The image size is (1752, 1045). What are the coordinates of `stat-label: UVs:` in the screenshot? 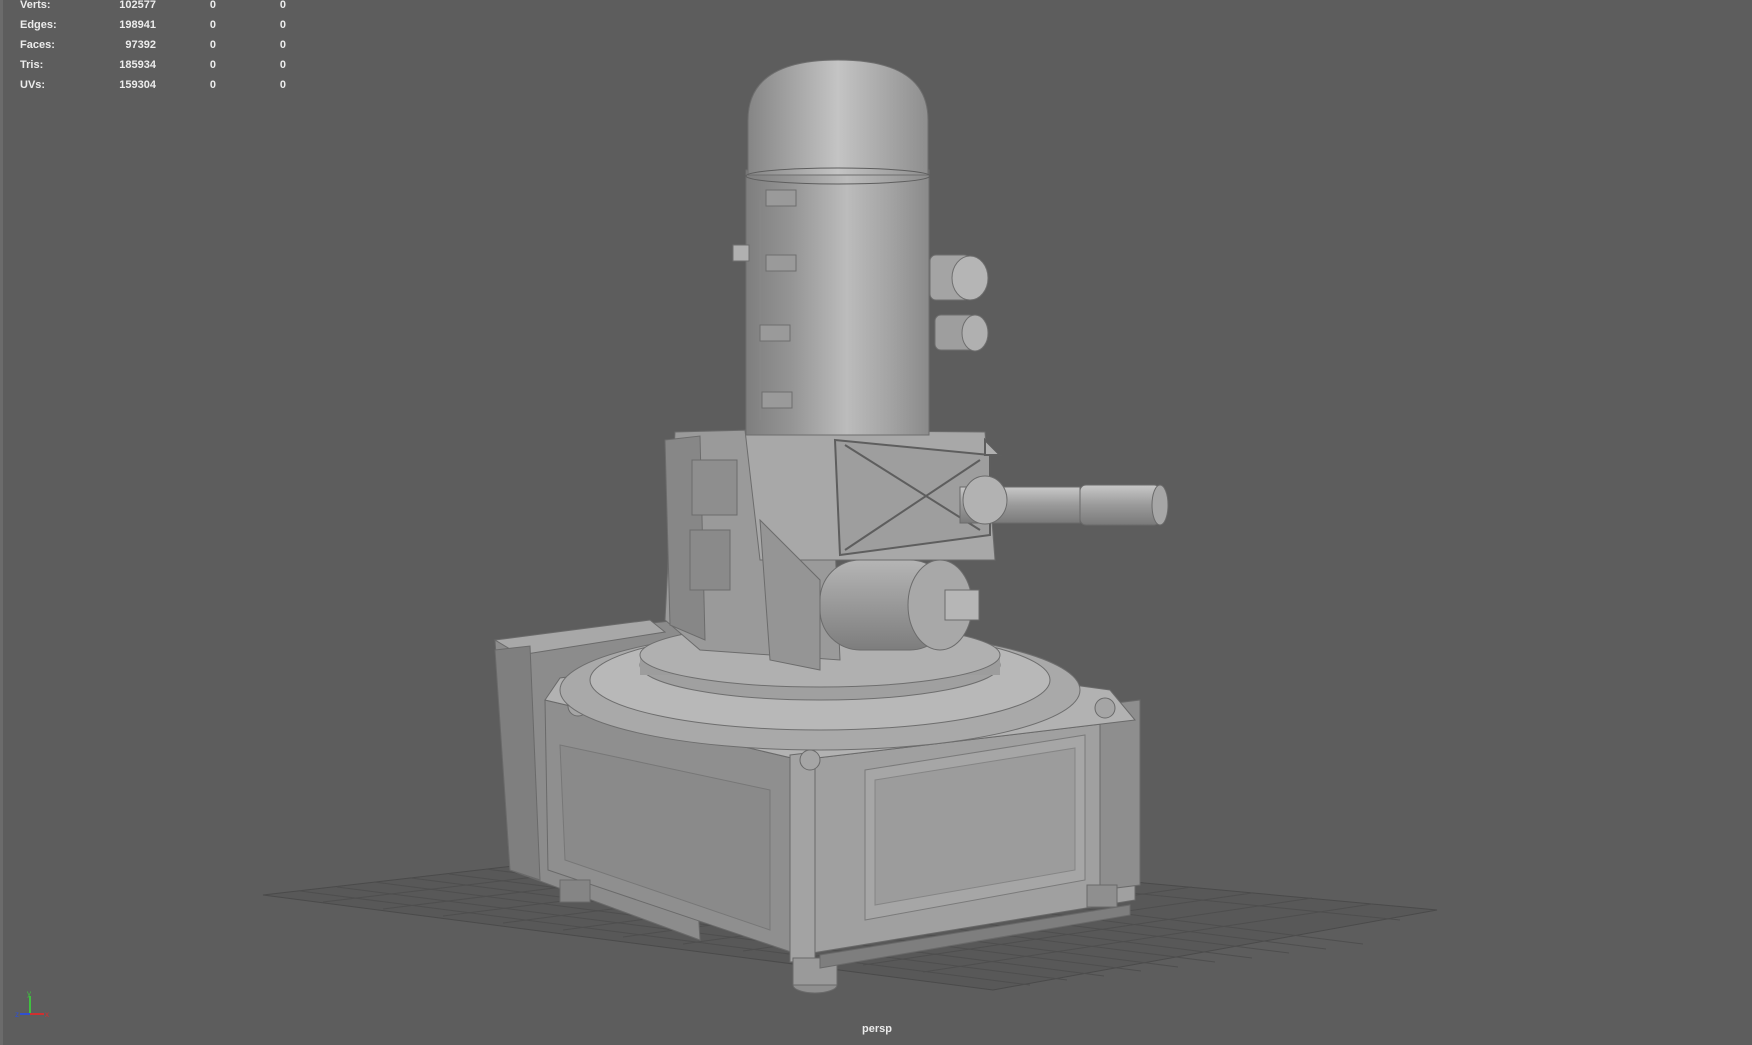 It's located at (33, 85).